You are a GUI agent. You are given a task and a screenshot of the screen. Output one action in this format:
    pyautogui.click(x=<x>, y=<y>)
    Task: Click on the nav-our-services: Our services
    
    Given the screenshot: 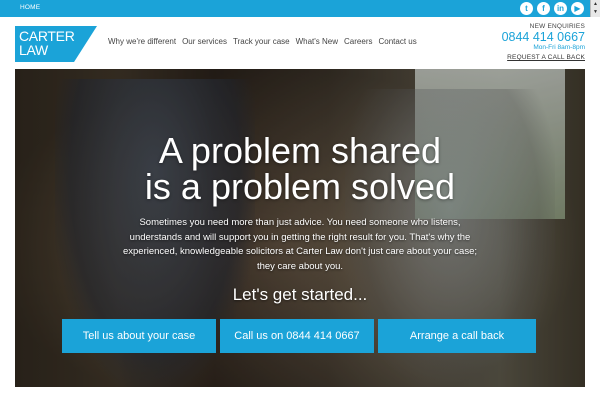 What is the action you would take?
    pyautogui.click(x=204, y=41)
    